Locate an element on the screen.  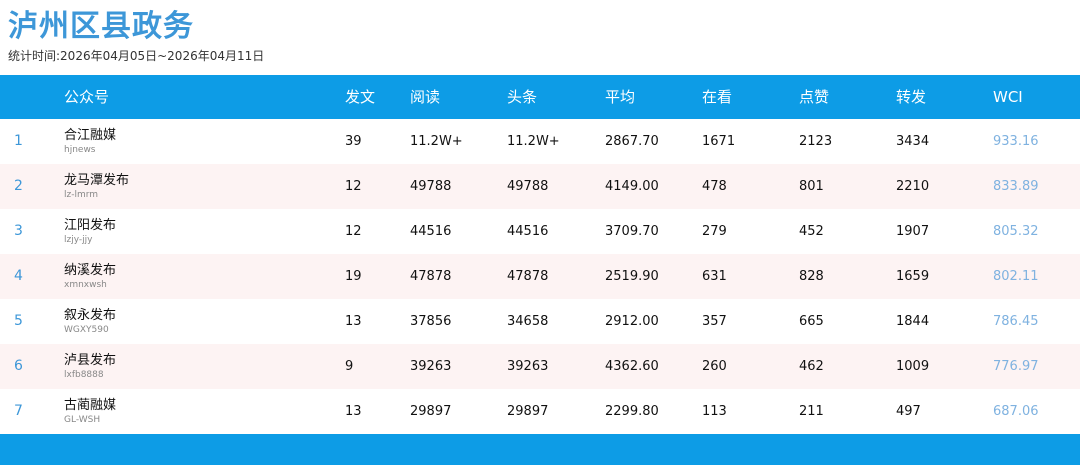
rank-cell: 4 is located at coordinates (18, 276).